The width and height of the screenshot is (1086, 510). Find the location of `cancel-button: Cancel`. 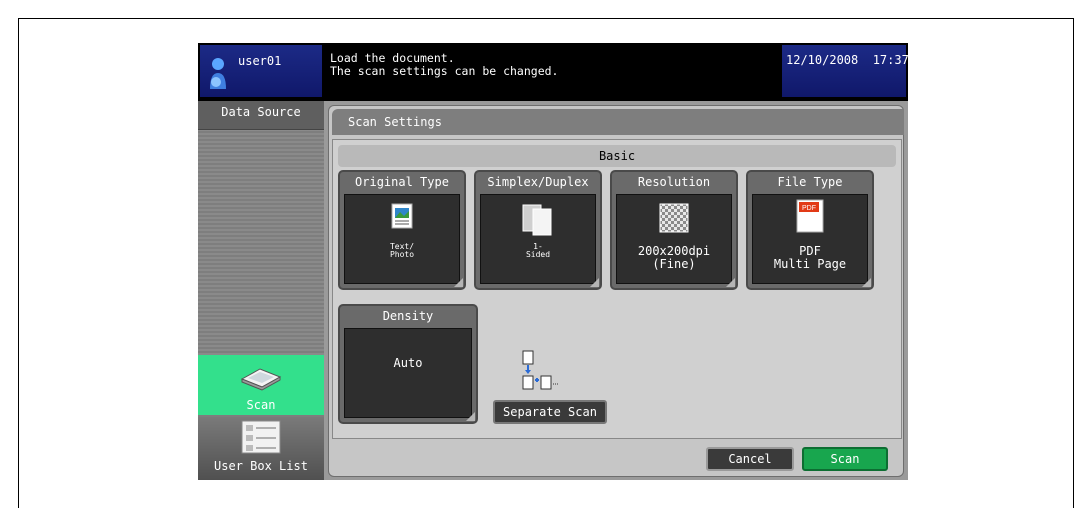

cancel-button: Cancel is located at coordinates (750, 459).